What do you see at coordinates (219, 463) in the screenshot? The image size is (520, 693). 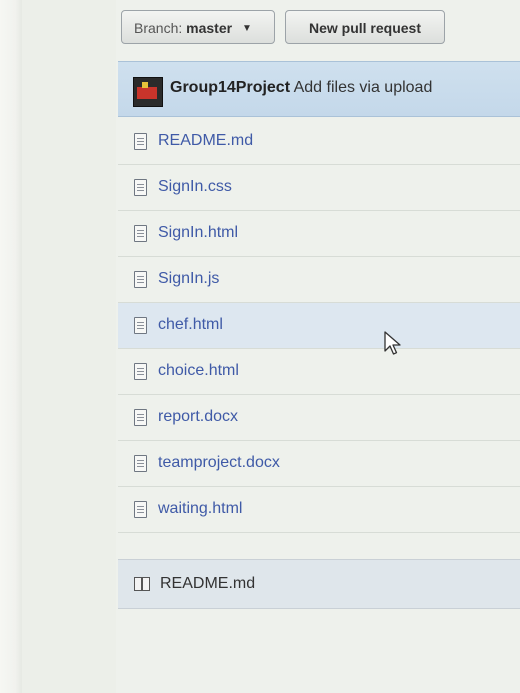 I see `file-link: teamproject.docx` at bounding box center [219, 463].